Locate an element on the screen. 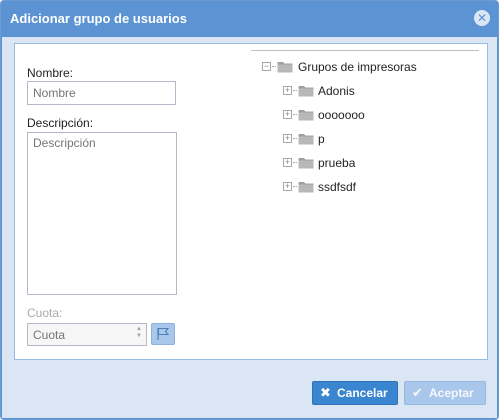  tree-node-label: ssdfsdf is located at coordinates (337, 187).